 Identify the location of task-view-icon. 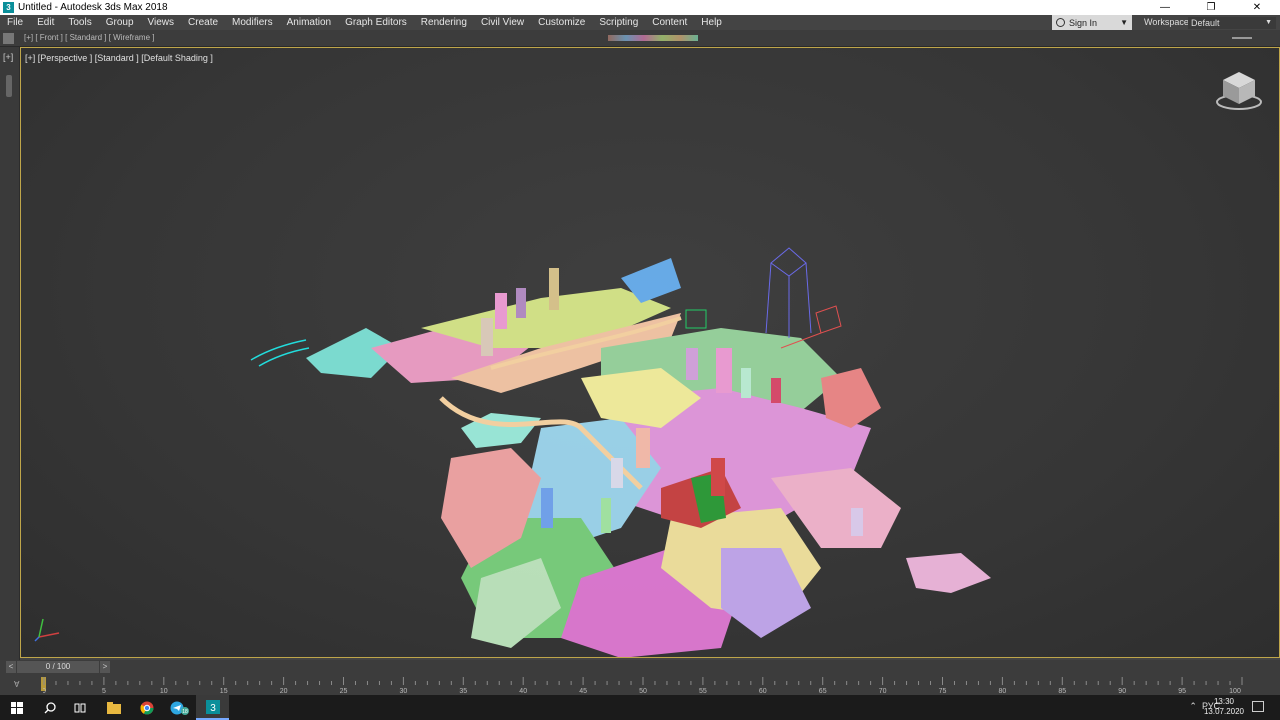
(79, 707).